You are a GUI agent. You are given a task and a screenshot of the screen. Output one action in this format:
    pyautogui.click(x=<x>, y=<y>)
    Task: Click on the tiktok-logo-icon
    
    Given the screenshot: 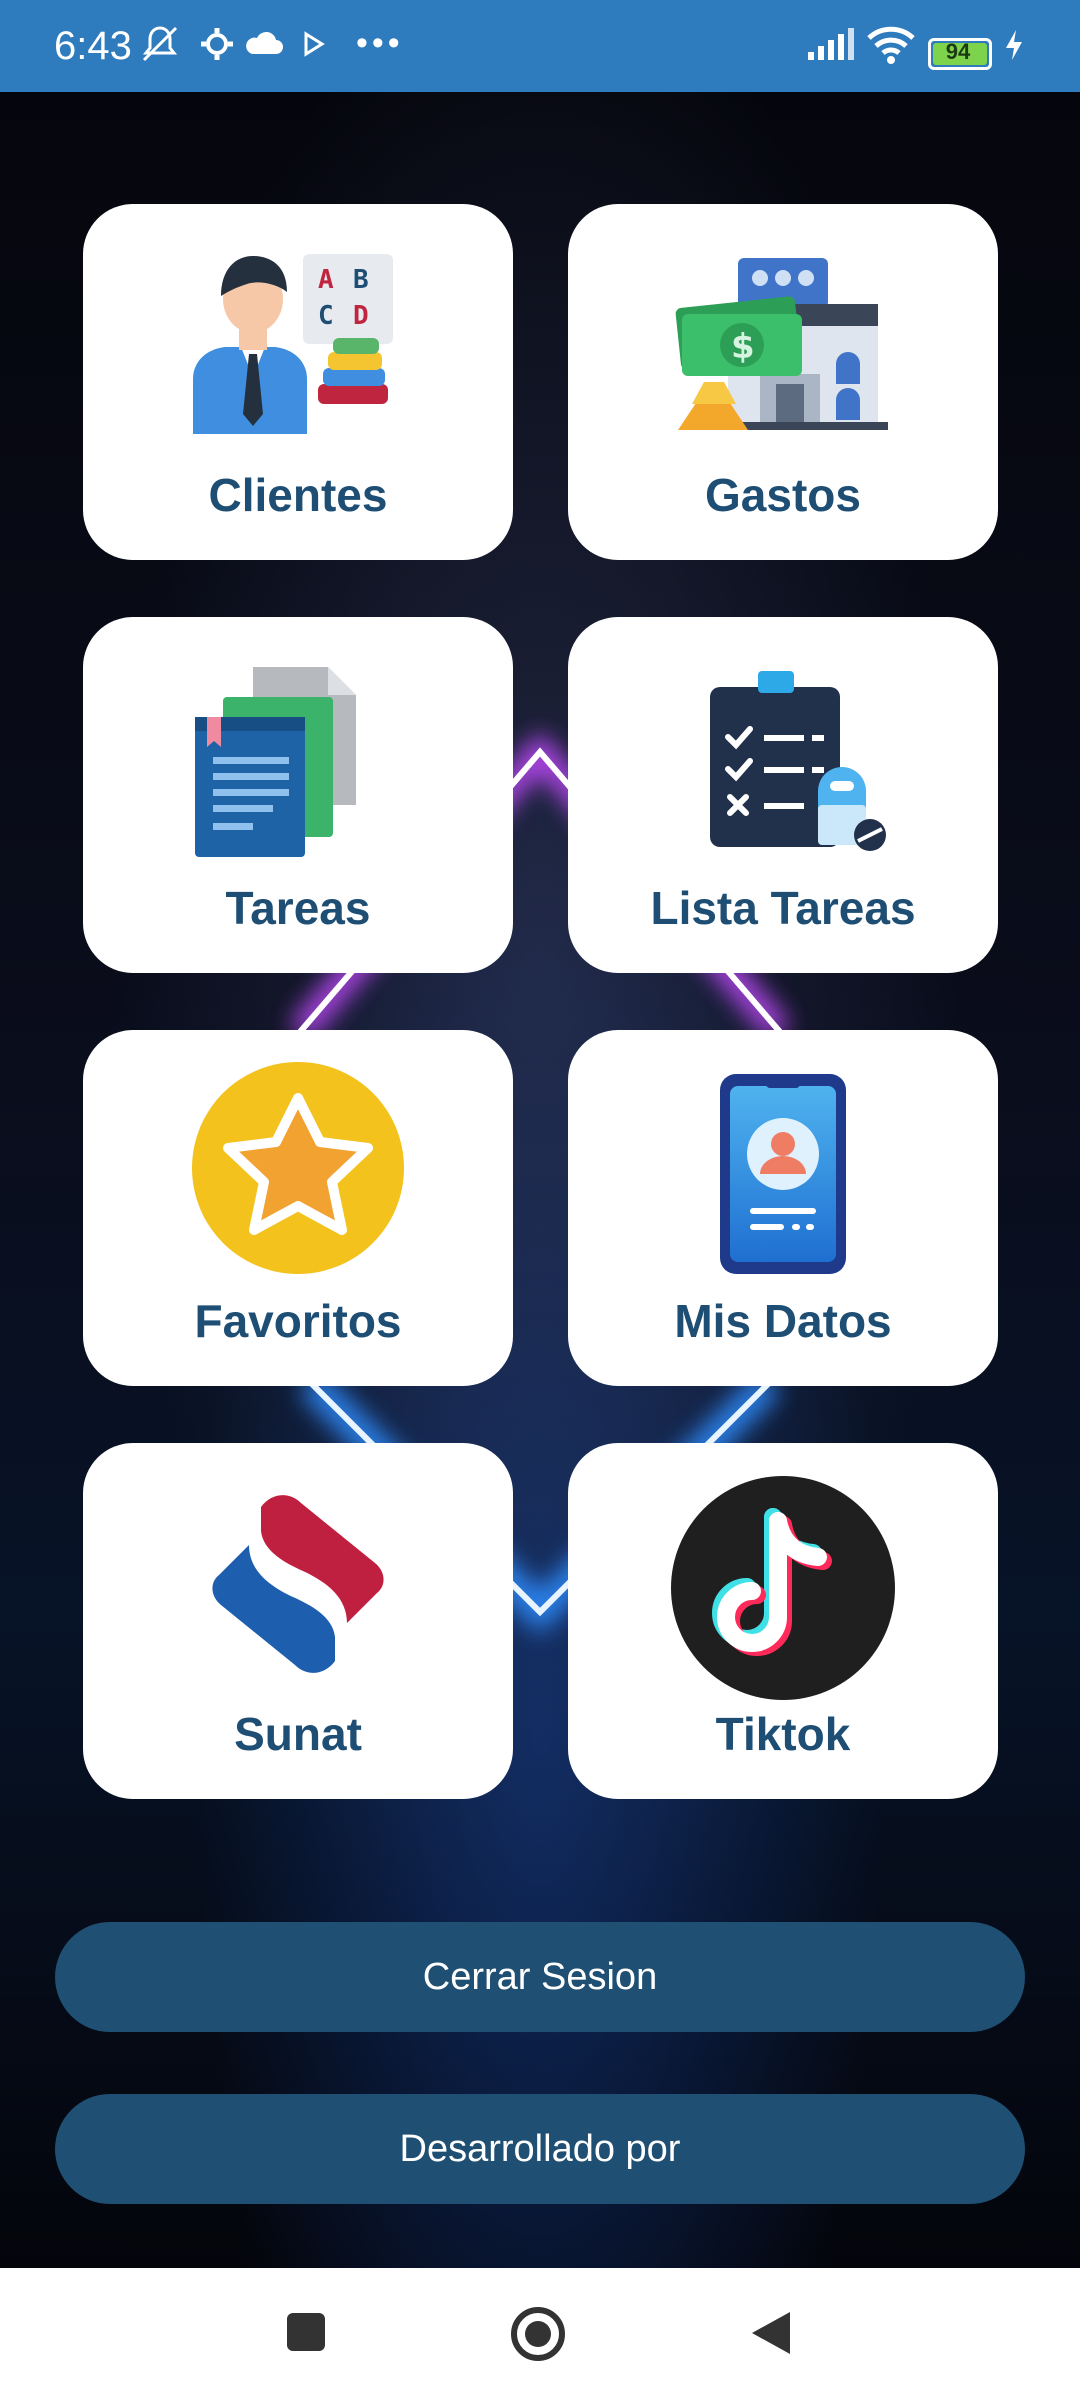 What is the action you would take?
    pyautogui.click(x=783, y=1588)
    